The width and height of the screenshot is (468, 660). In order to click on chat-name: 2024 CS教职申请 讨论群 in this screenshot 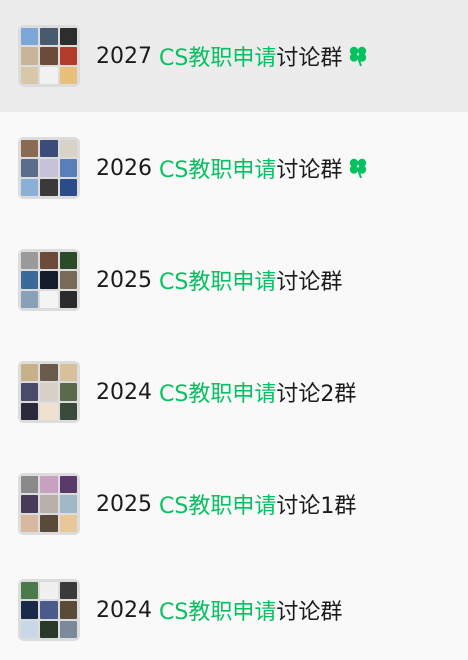, I will do `click(219, 610)`.